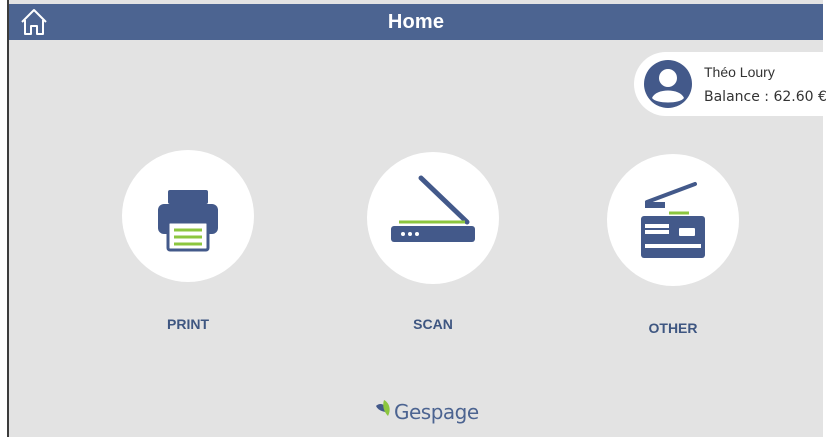 The height and width of the screenshot is (437, 827). I want to click on user-account-card: Théo Loury Balance : 62.60 €, so click(730, 84).